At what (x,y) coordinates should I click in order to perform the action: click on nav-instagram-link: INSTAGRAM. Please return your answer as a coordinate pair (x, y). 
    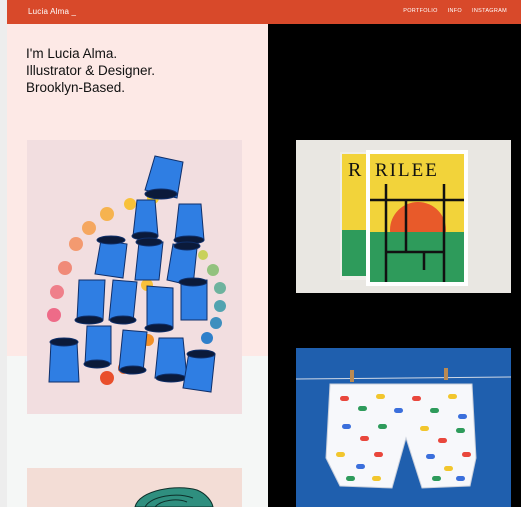
    Looking at the image, I should click on (489, 11).